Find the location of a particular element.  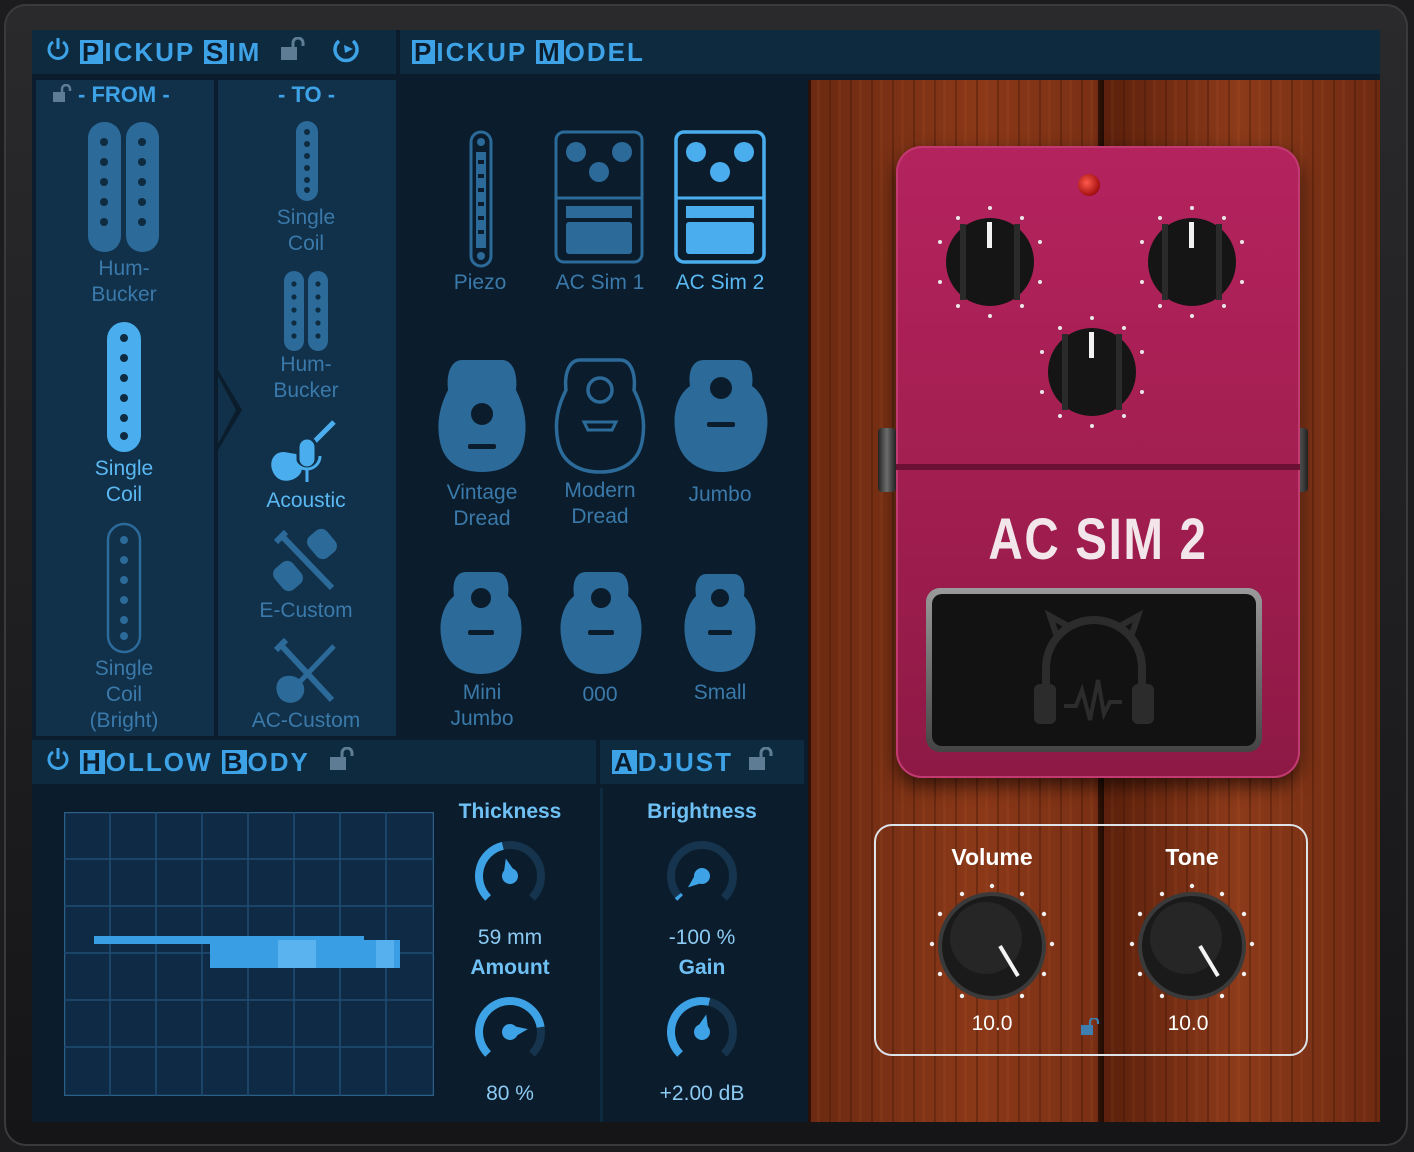

pedal-knob-left is located at coordinates (990, 262).